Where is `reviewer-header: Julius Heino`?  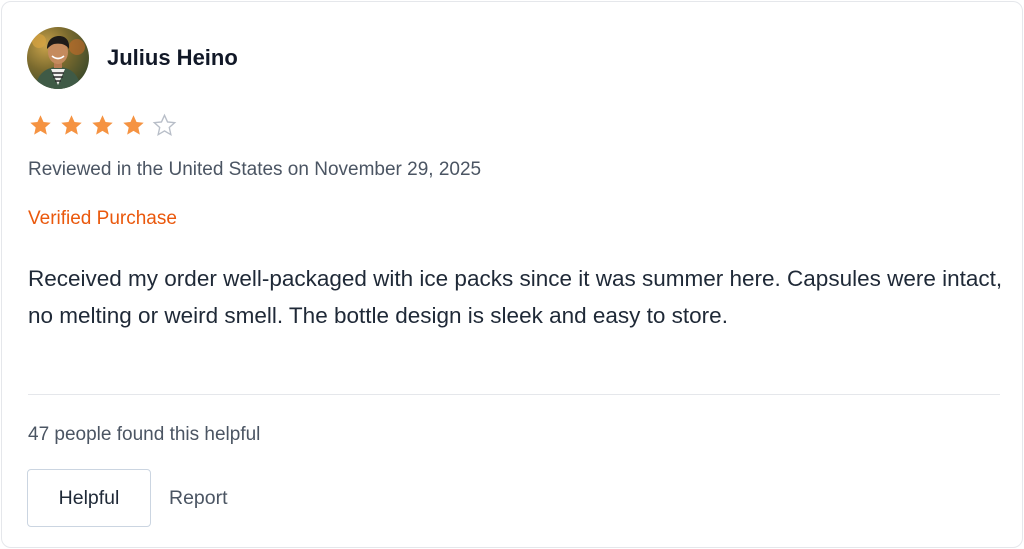
reviewer-header: Julius Heino is located at coordinates (132, 58).